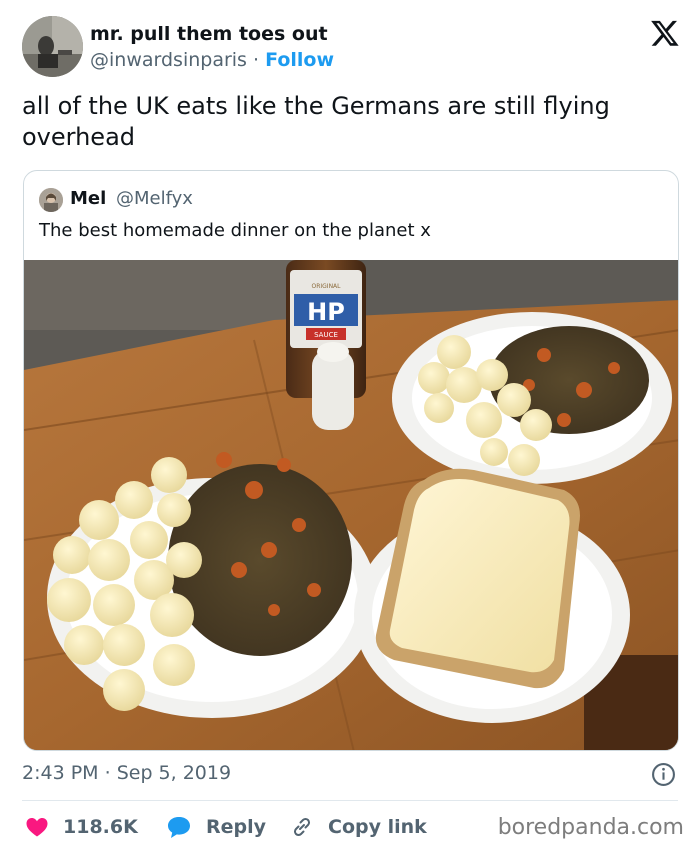 Image resolution: width=700 pixels, height=853 pixels. I want to click on tweet-date: Sep 5, 2019, so click(174, 773).